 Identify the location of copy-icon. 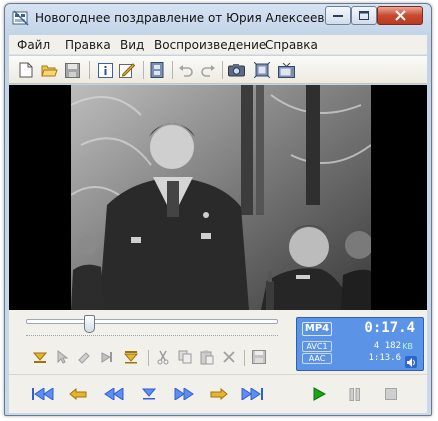
(185, 357).